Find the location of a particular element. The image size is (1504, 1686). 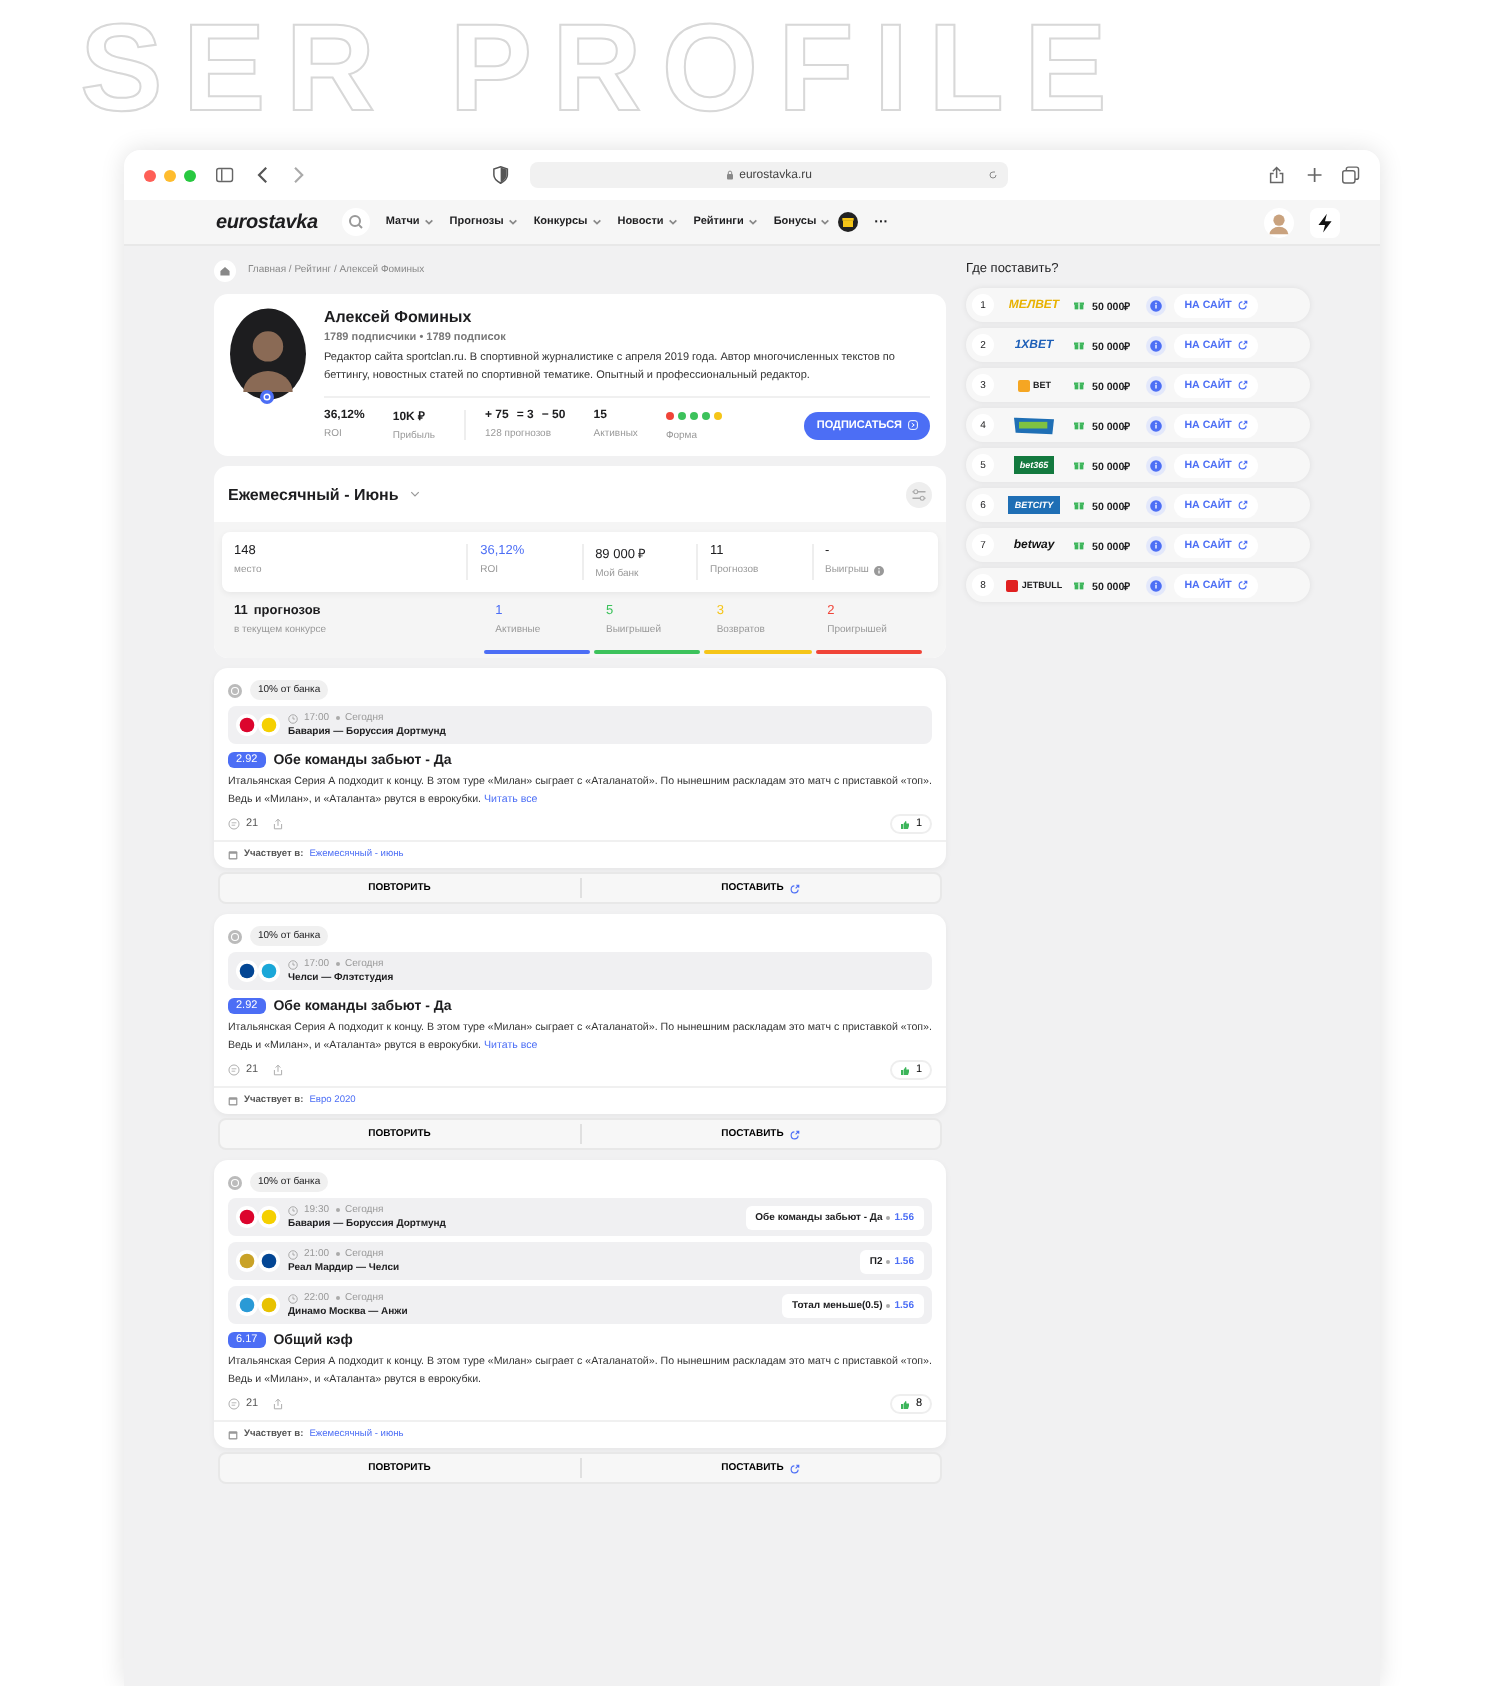

sidebar-icon is located at coordinates (225, 175).